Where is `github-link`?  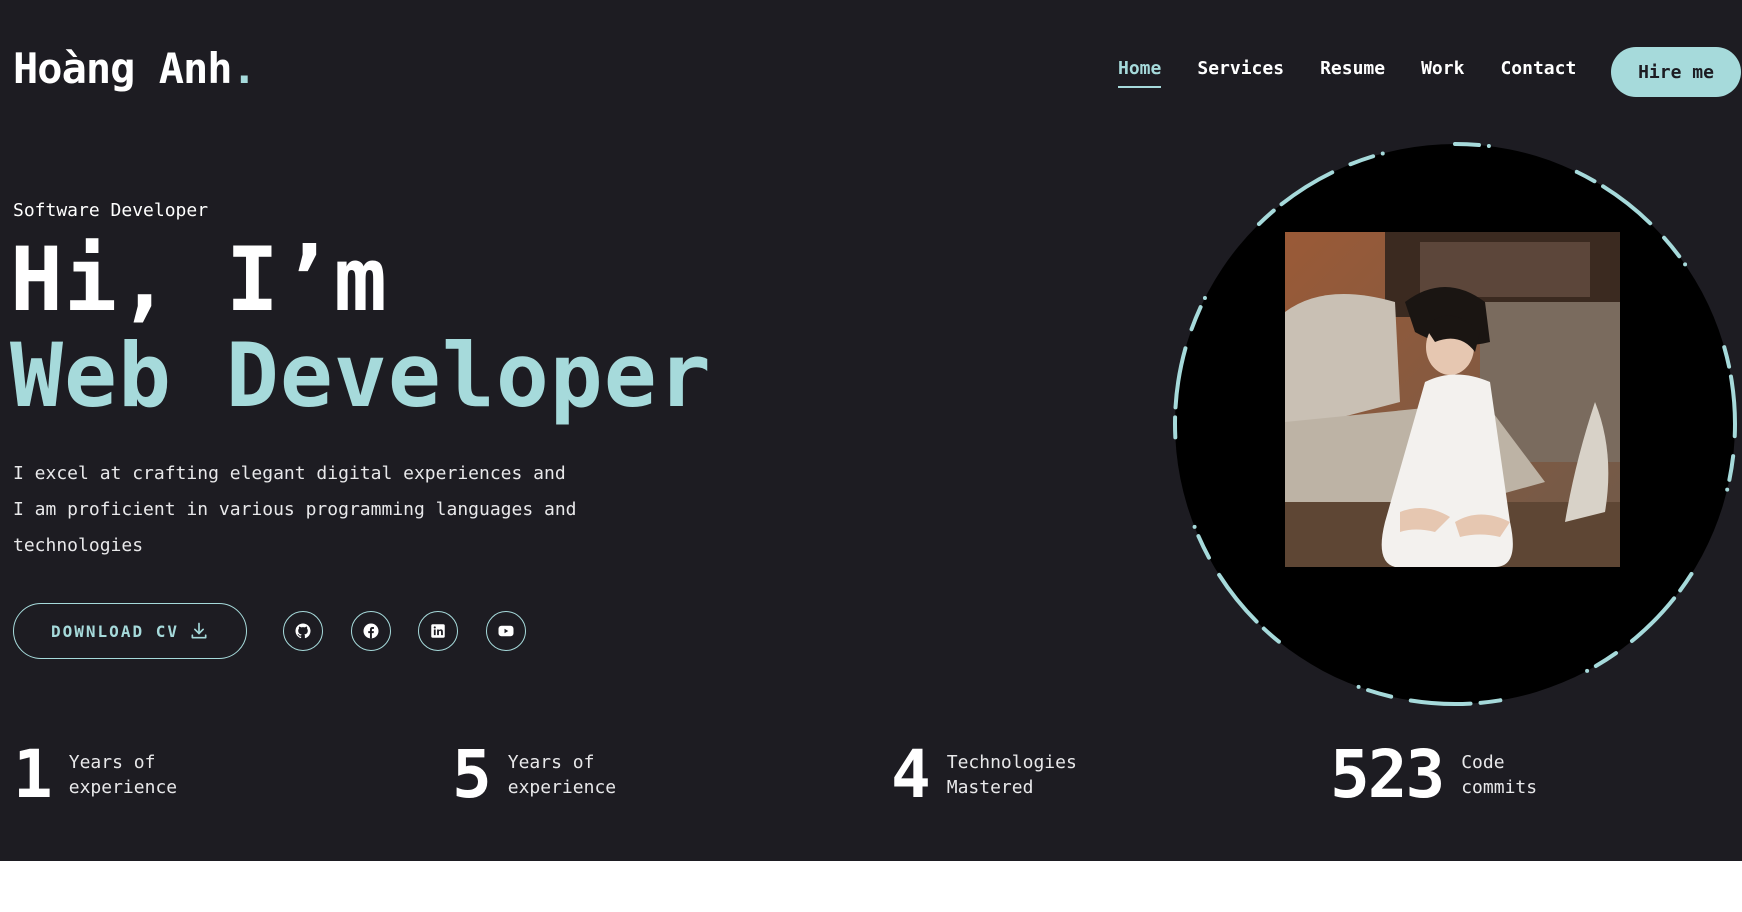 github-link is located at coordinates (303, 631).